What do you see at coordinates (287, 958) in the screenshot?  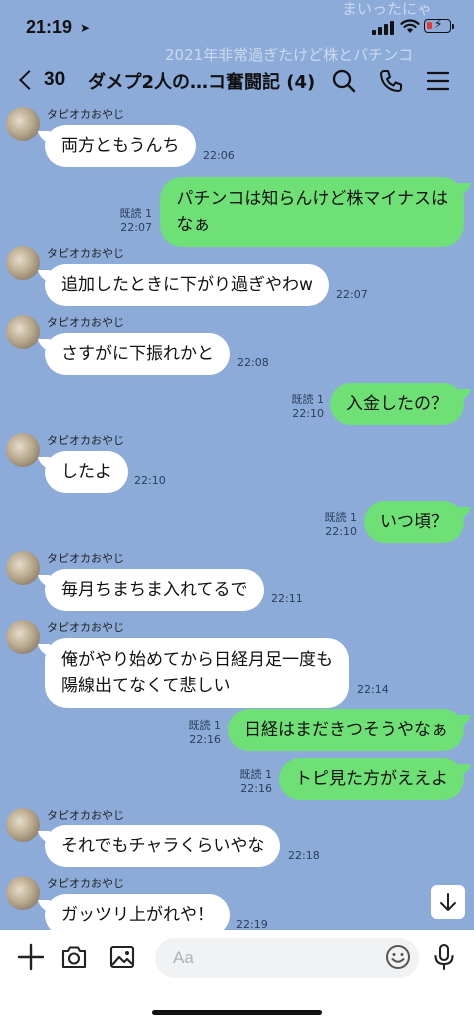 I see `message-input` at bounding box center [287, 958].